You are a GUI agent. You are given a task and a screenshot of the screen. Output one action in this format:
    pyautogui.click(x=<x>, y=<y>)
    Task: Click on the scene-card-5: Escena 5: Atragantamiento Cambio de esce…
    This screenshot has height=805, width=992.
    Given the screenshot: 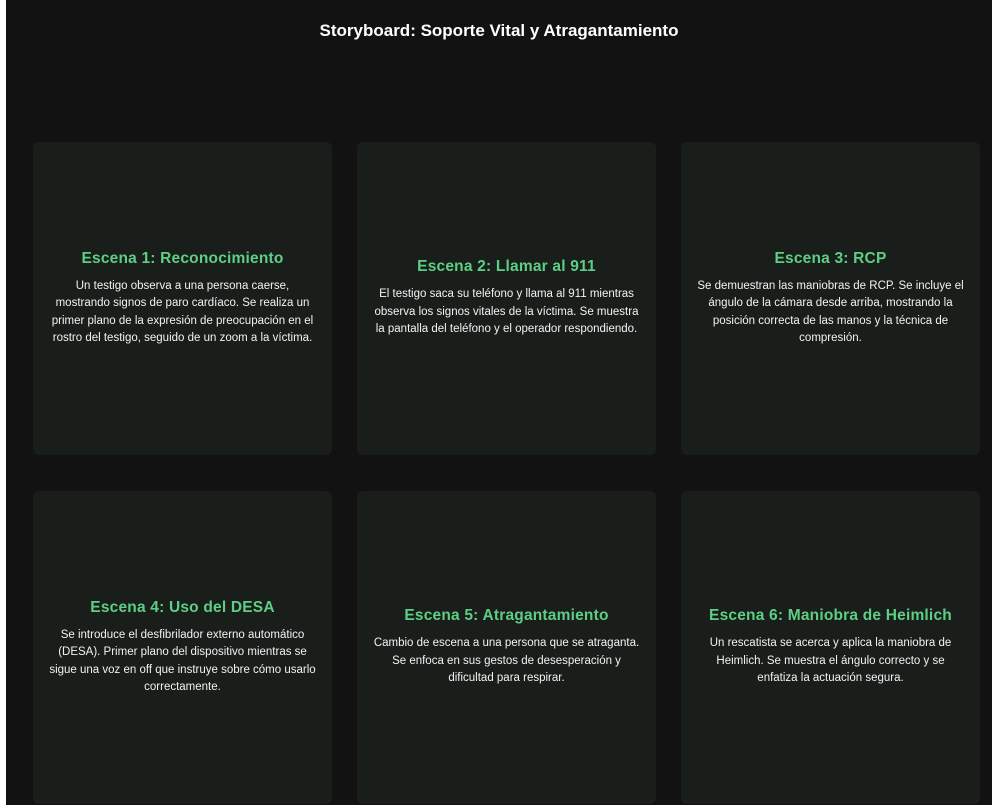 What is the action you would take?
    pyautogui.click(x=506, y=647)
    